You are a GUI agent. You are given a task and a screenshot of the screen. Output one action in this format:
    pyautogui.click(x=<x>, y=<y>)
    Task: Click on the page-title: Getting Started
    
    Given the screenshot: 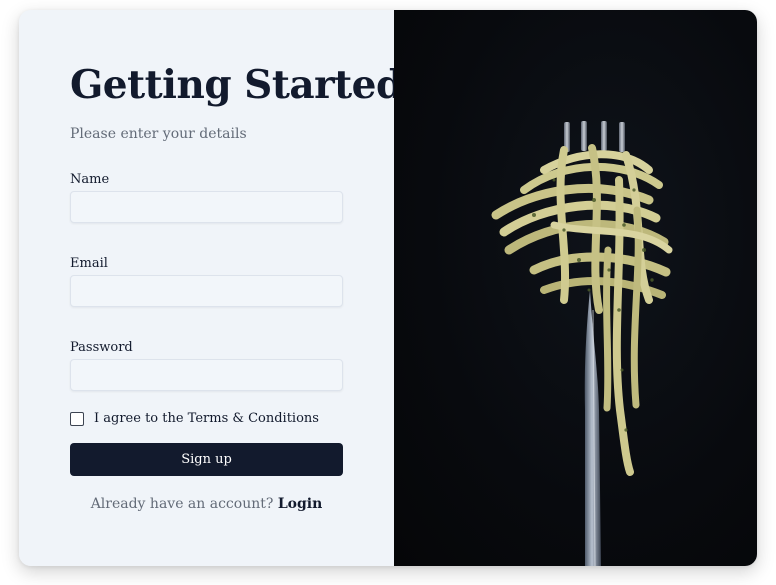 What is the action you would take?
    pyautogui.click(x=236, y=85)
    